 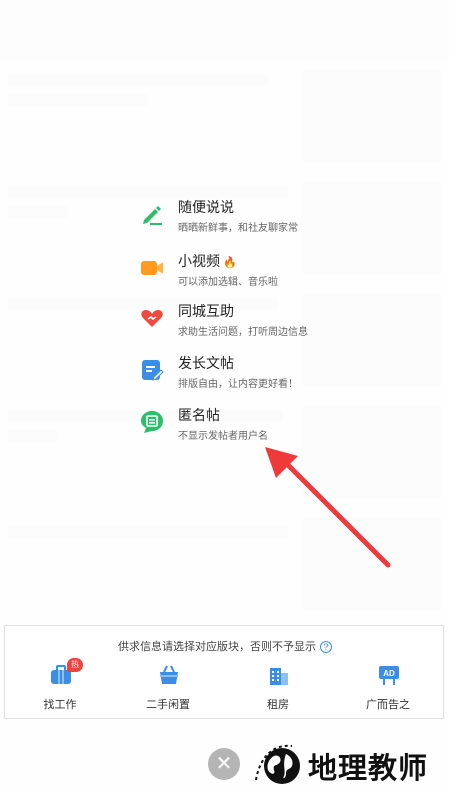 What do you see at coordinates (152, 215) in the screenshot?
I see `pencil-icon` at bounding box center [152, 215].